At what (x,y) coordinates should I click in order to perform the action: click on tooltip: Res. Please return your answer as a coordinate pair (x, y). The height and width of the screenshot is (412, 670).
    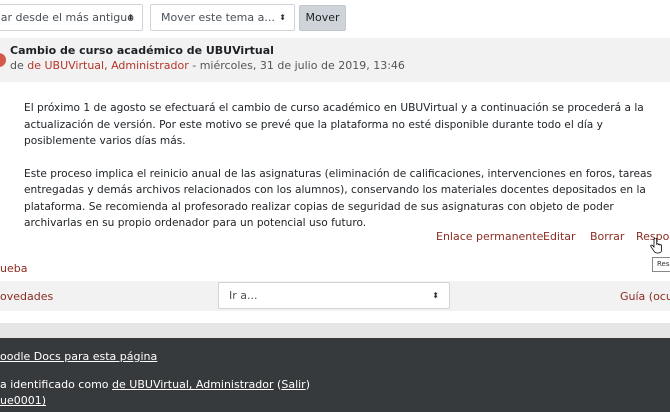
    Looking at the image, I should click on (661, 264).